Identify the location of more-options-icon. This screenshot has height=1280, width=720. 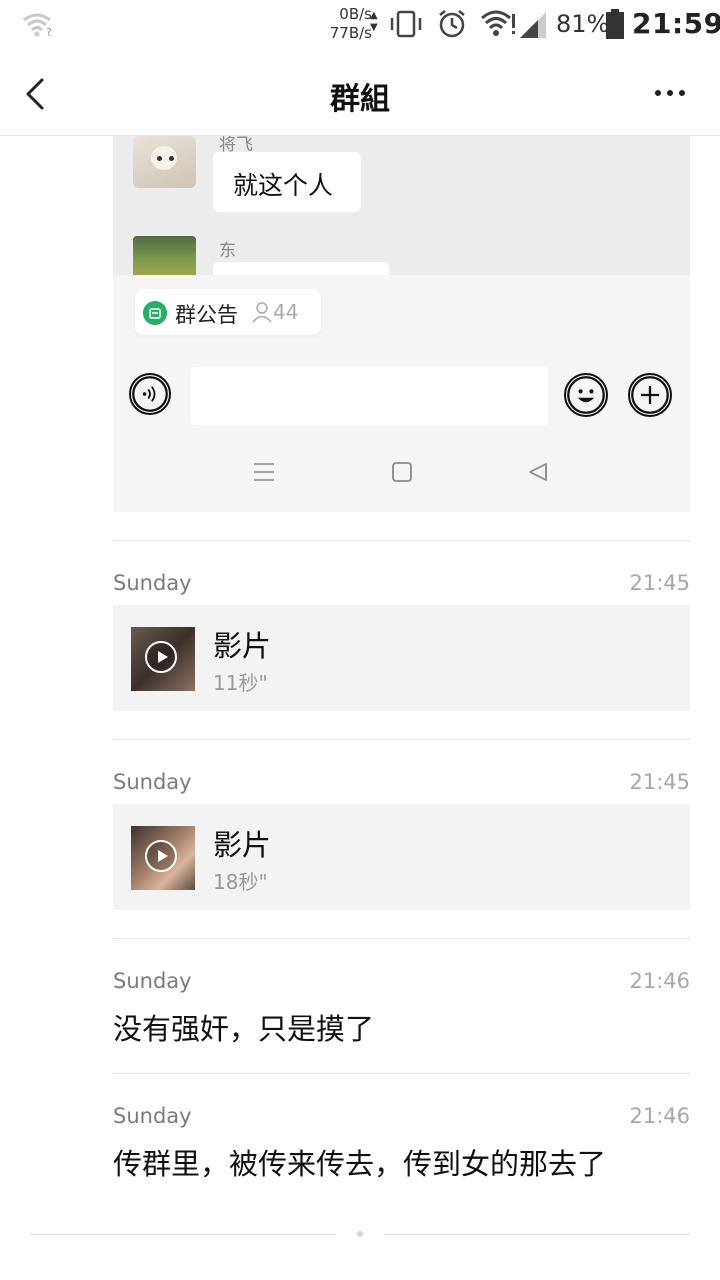
(670, 93).